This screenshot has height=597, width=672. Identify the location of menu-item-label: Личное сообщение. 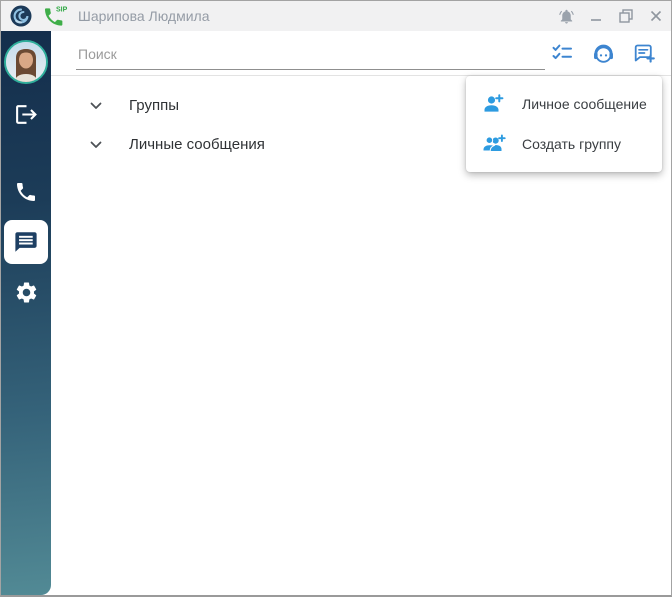
(584, 104).